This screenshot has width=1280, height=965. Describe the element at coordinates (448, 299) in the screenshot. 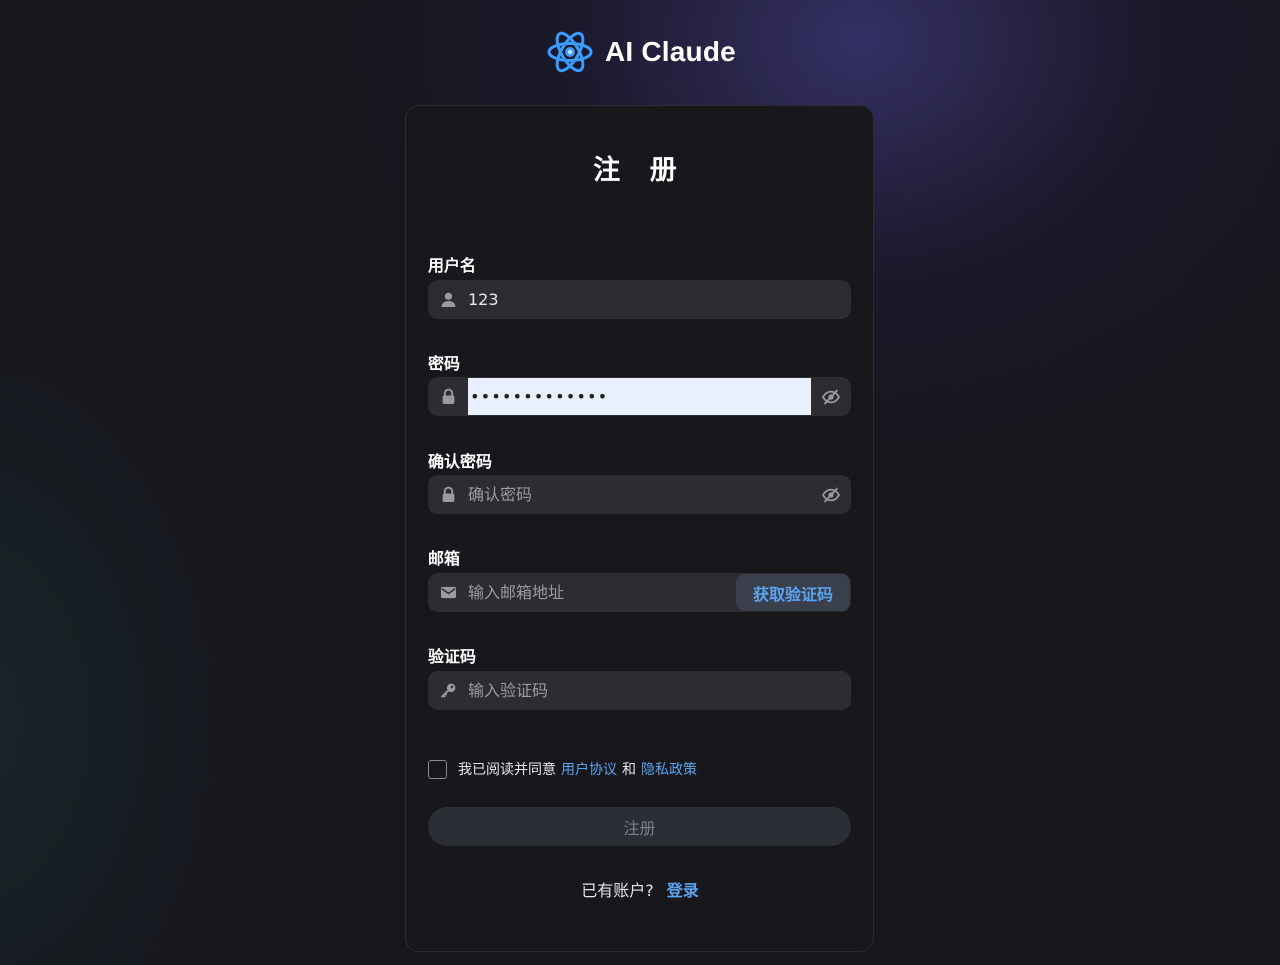

I see `user-icon` at that location.